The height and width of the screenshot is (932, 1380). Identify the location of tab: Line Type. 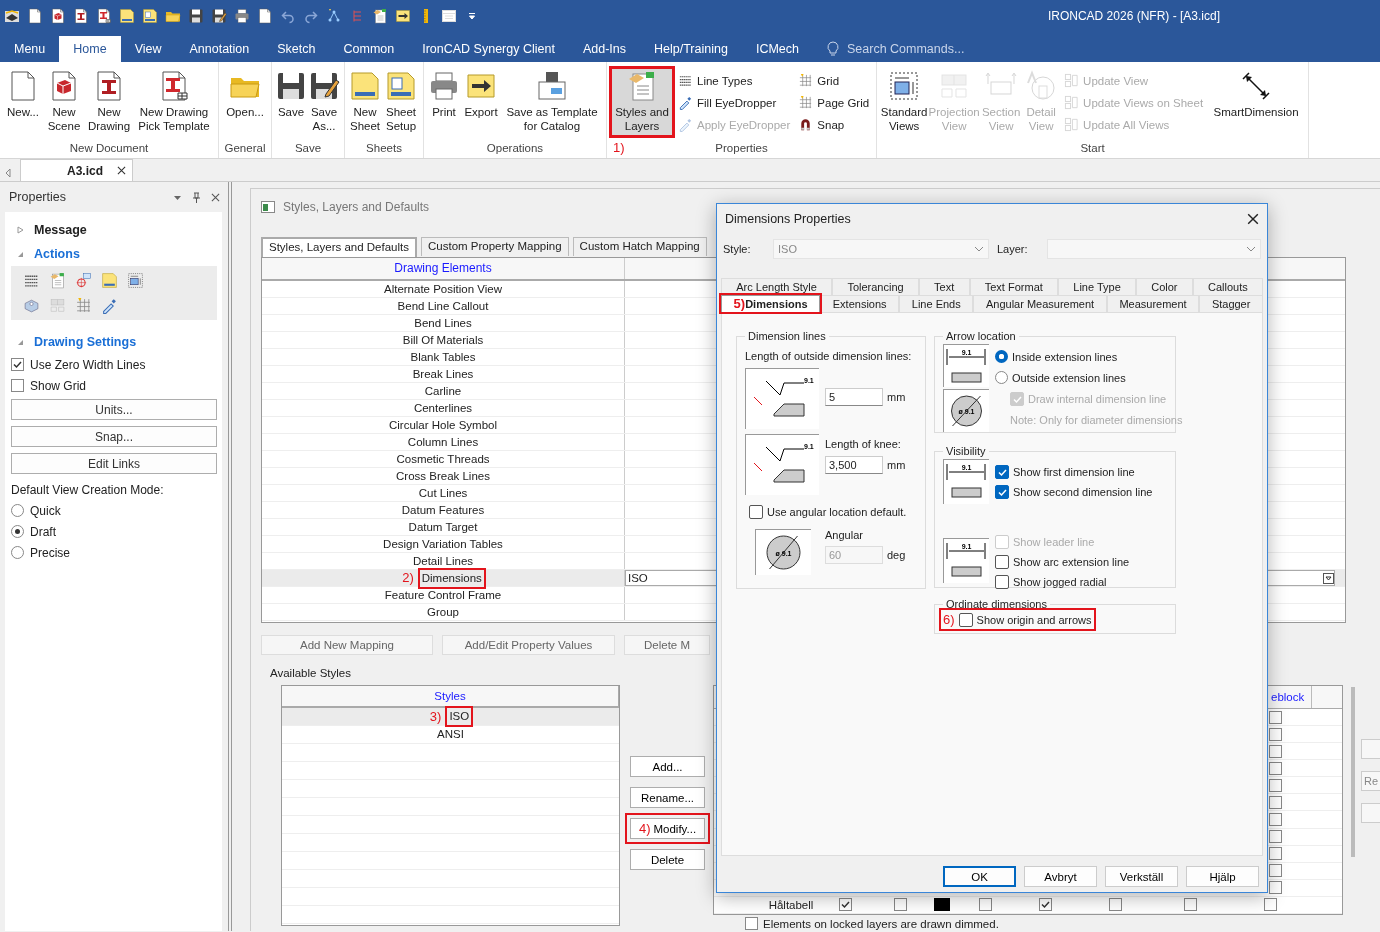
(1097, 286).